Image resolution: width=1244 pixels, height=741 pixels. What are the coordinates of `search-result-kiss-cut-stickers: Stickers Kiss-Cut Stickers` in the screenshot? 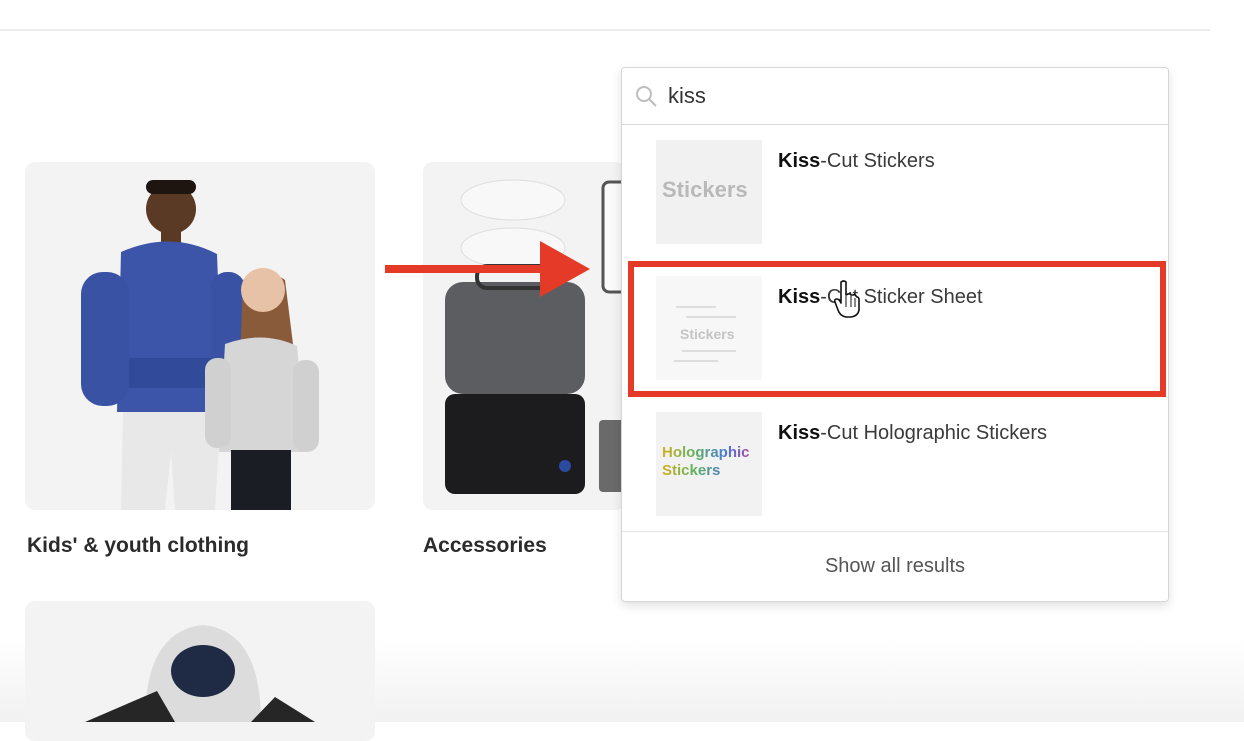 It's located at (895, 192).